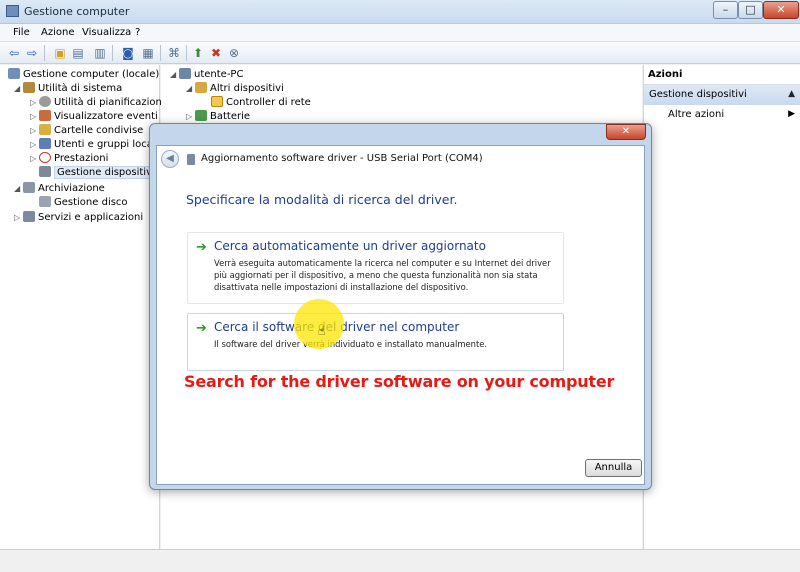  I want to click on battery-icon, so click(201, 115).